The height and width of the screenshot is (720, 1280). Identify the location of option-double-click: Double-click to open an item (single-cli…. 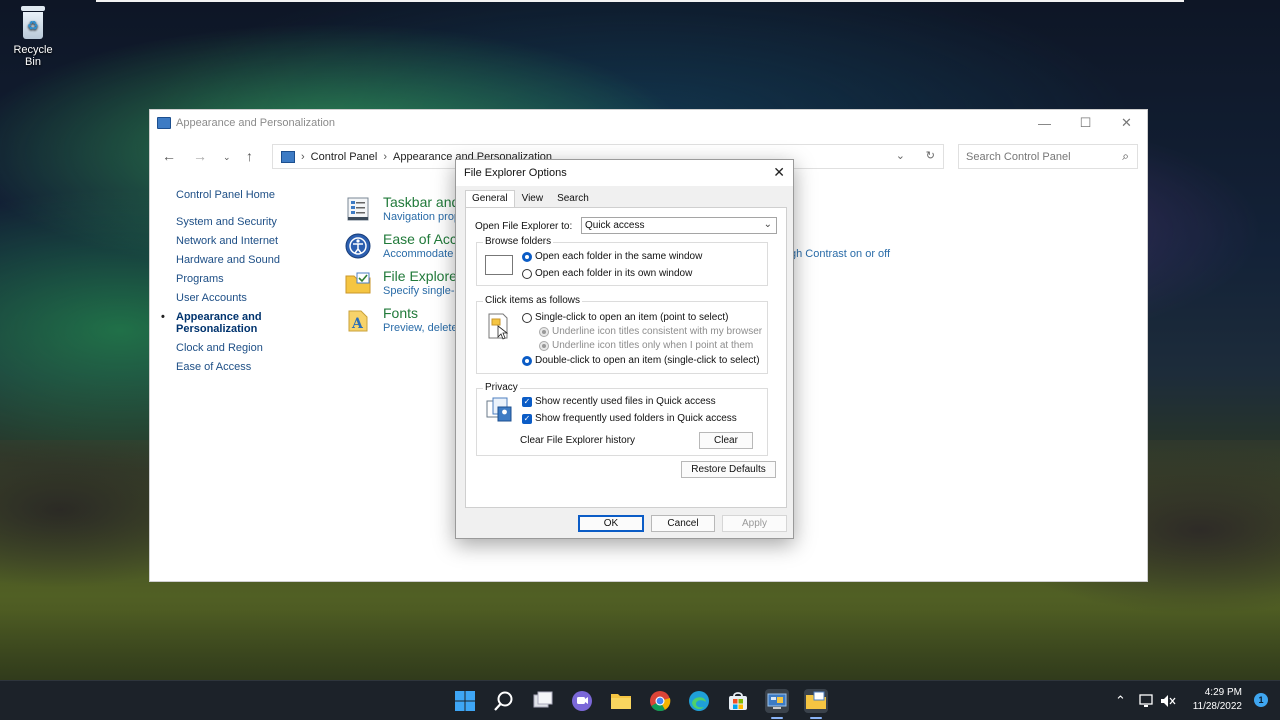
(647, 360).